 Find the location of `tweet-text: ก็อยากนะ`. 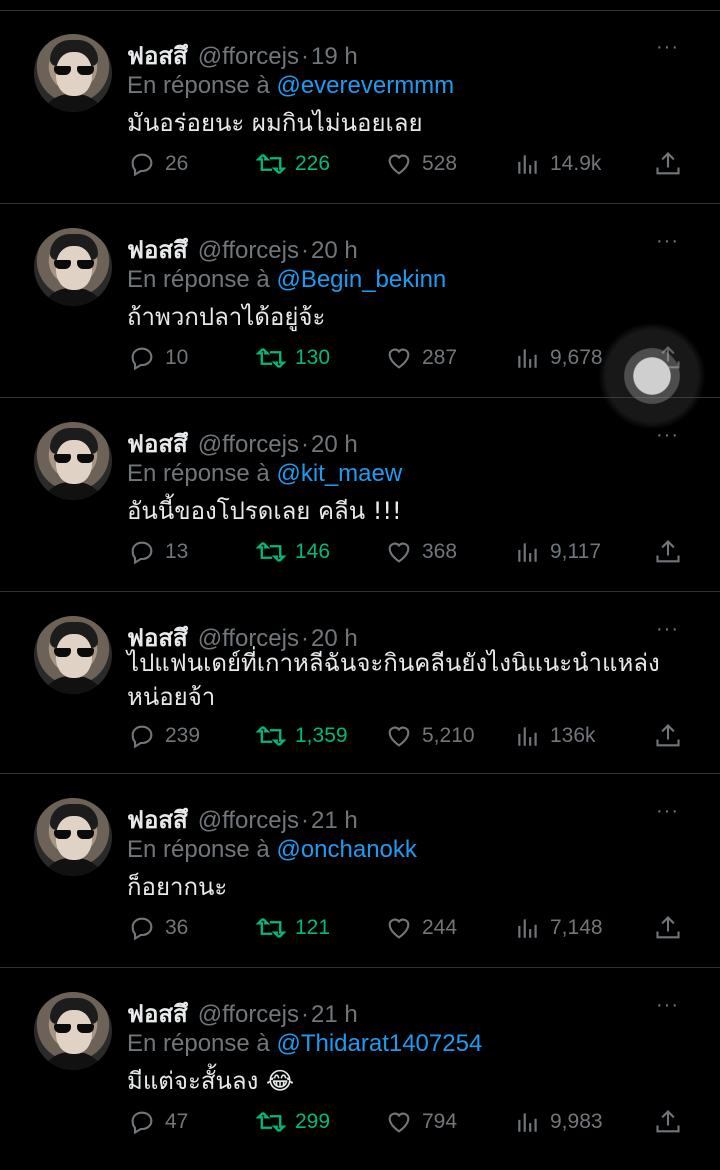

tweet-text: ก็อยากนะ is located at coordinates (177, 887).